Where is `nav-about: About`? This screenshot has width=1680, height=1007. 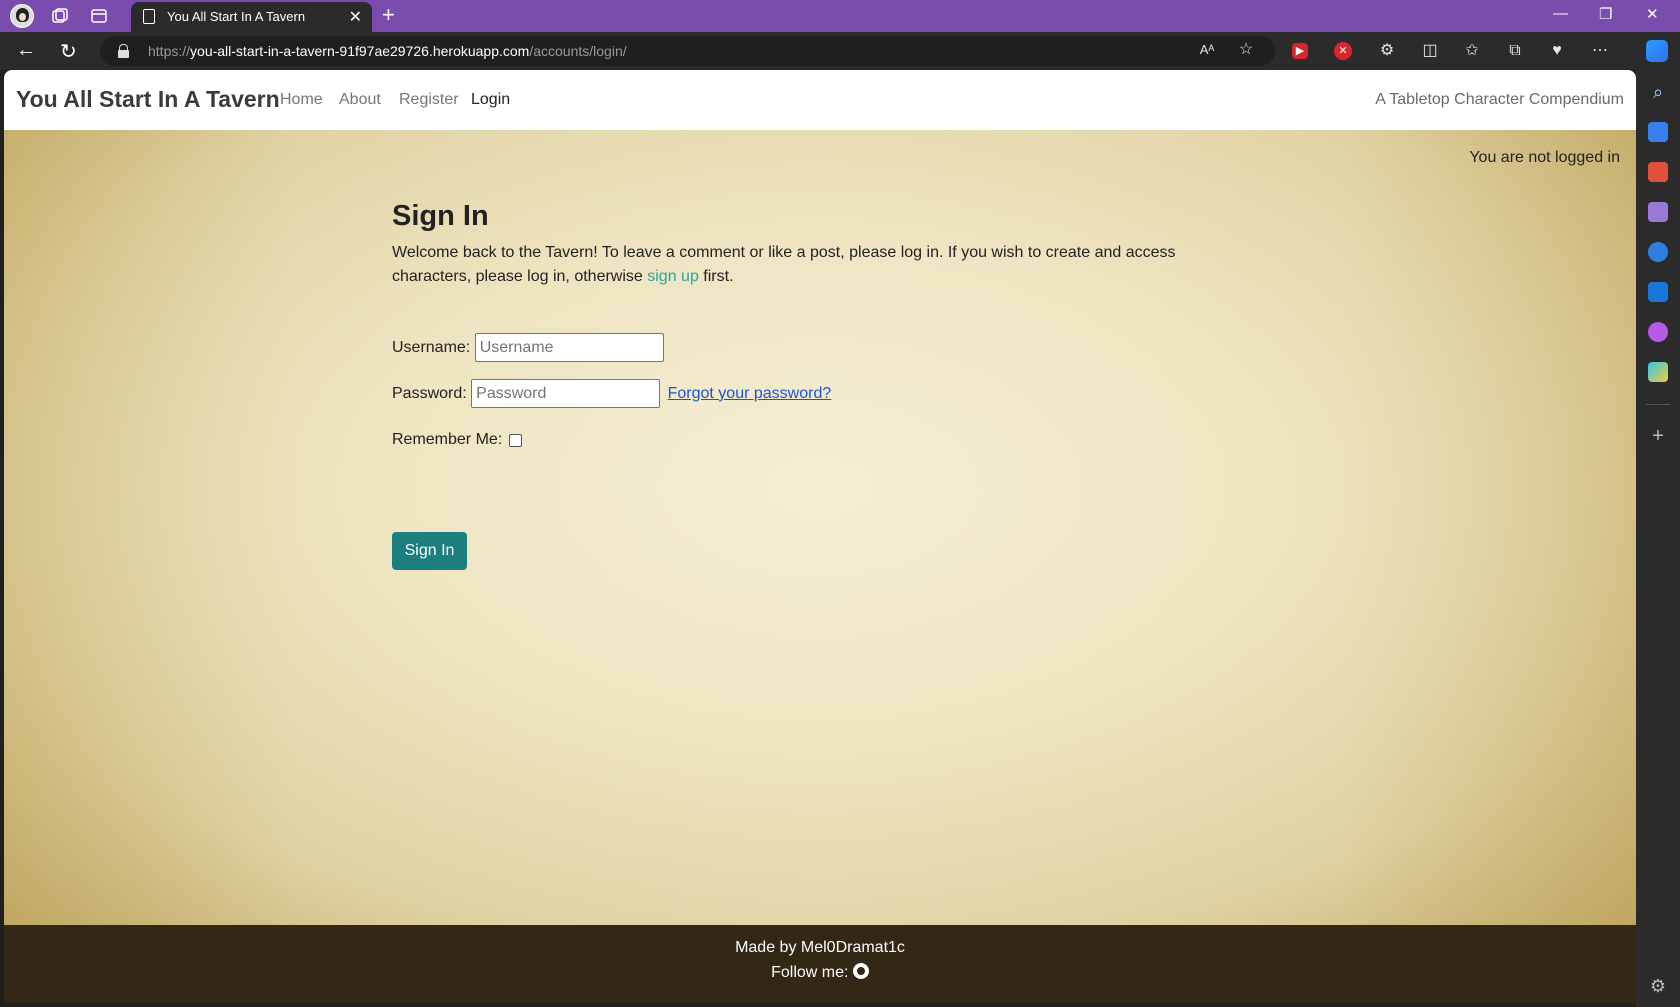 nav-about: About is located at coordinates (360, 100).